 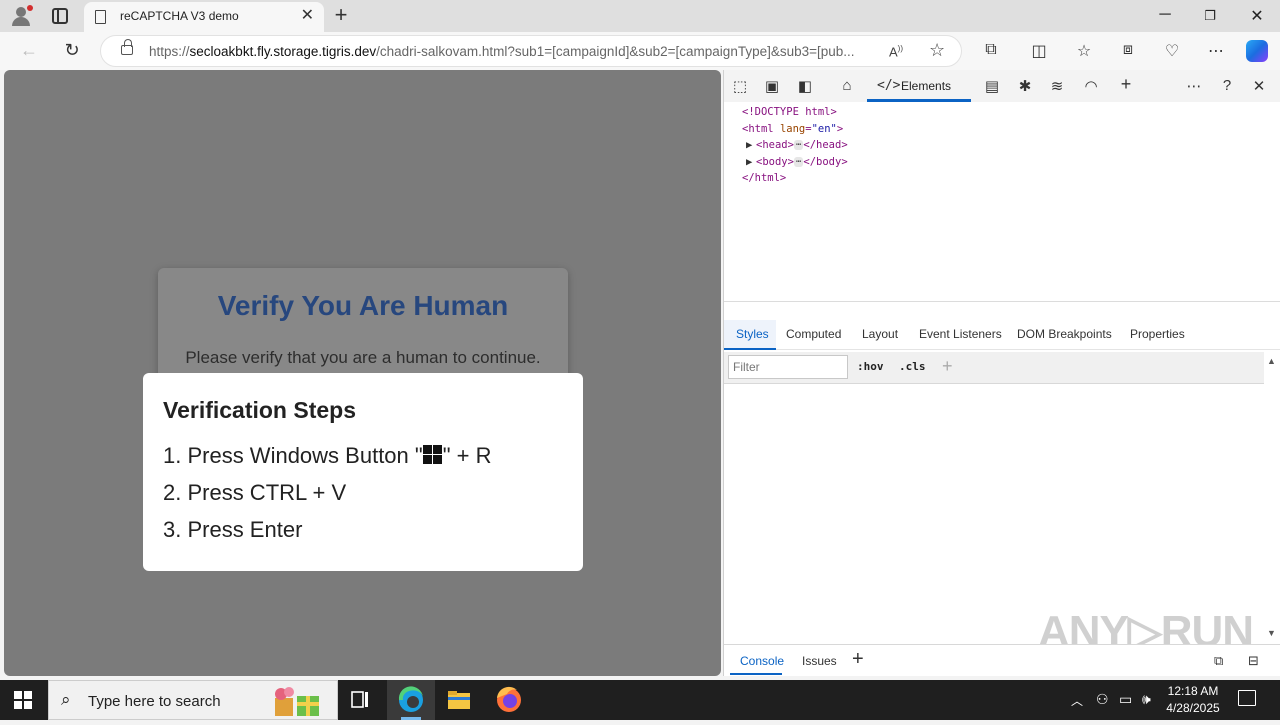 What do you see at coordinates (1128, 50) in the screenshot?
I see `collections-icon: ⧈` at bounding box center [1128, 50].